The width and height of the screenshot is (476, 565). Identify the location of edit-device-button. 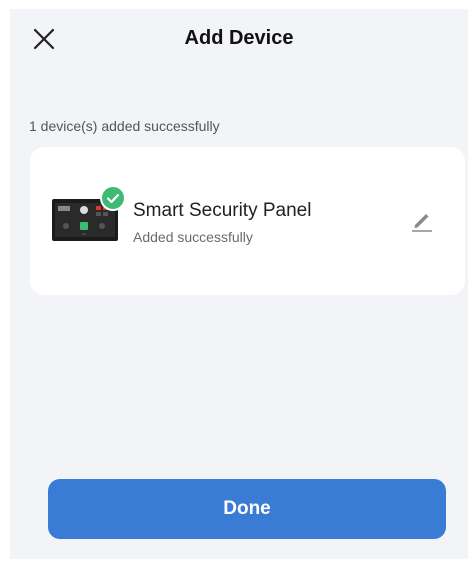
(422, 220).